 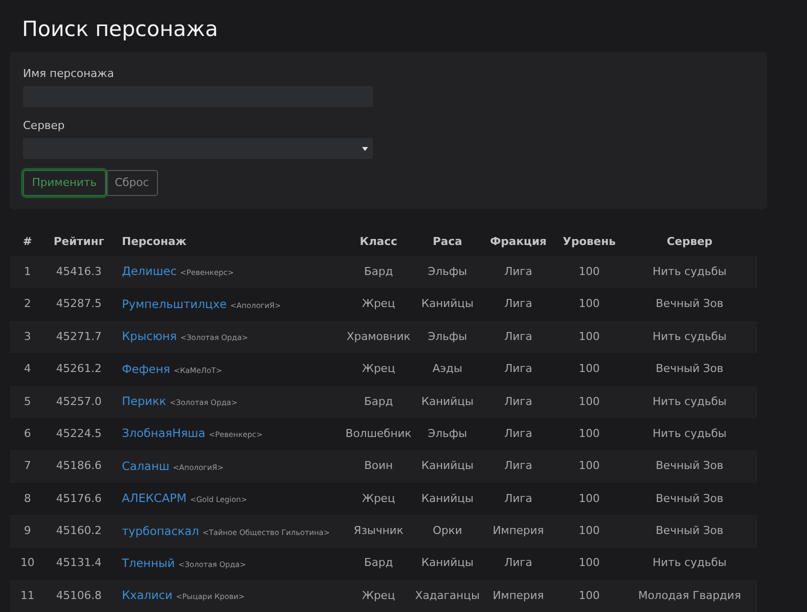 I want to click on table-cell: 9, so click(x=27, y=531).